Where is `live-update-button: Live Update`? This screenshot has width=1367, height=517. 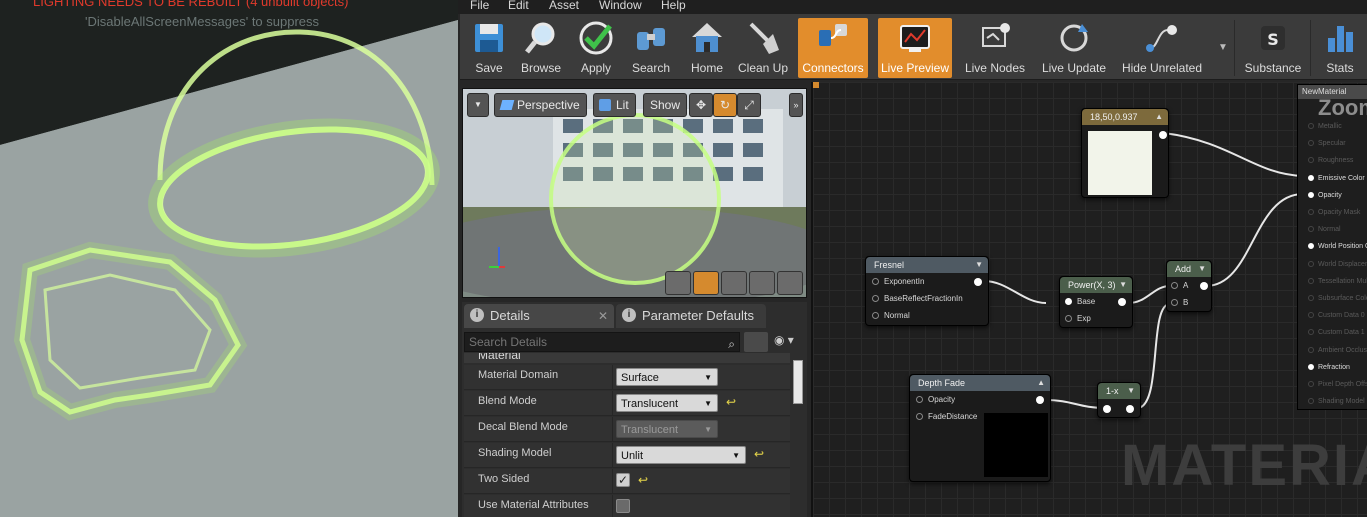
live-update-button: Live Update is located at coordinates (1074, 48).